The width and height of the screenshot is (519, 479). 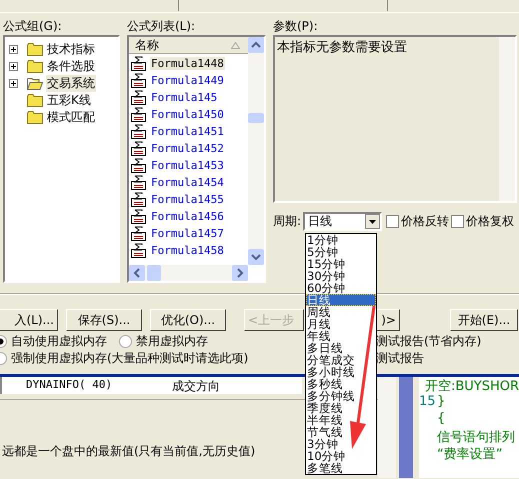 What do you see at coordinates (429, 341) in the screenshot?
I see `report-option: 测试报告(节省内存)` at bounding box center [429, 341].